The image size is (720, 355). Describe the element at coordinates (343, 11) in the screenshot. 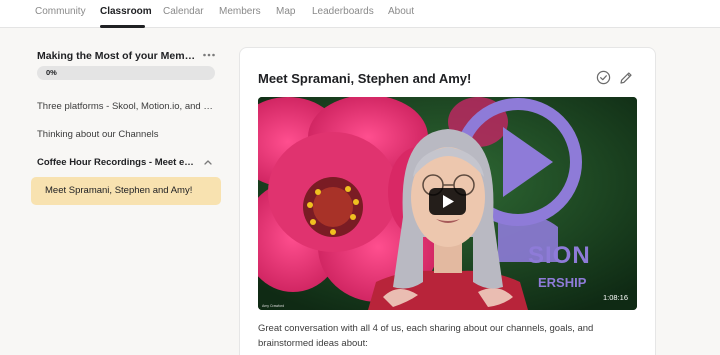

I see `tab-leaderboards: Leaderboards` at that location.